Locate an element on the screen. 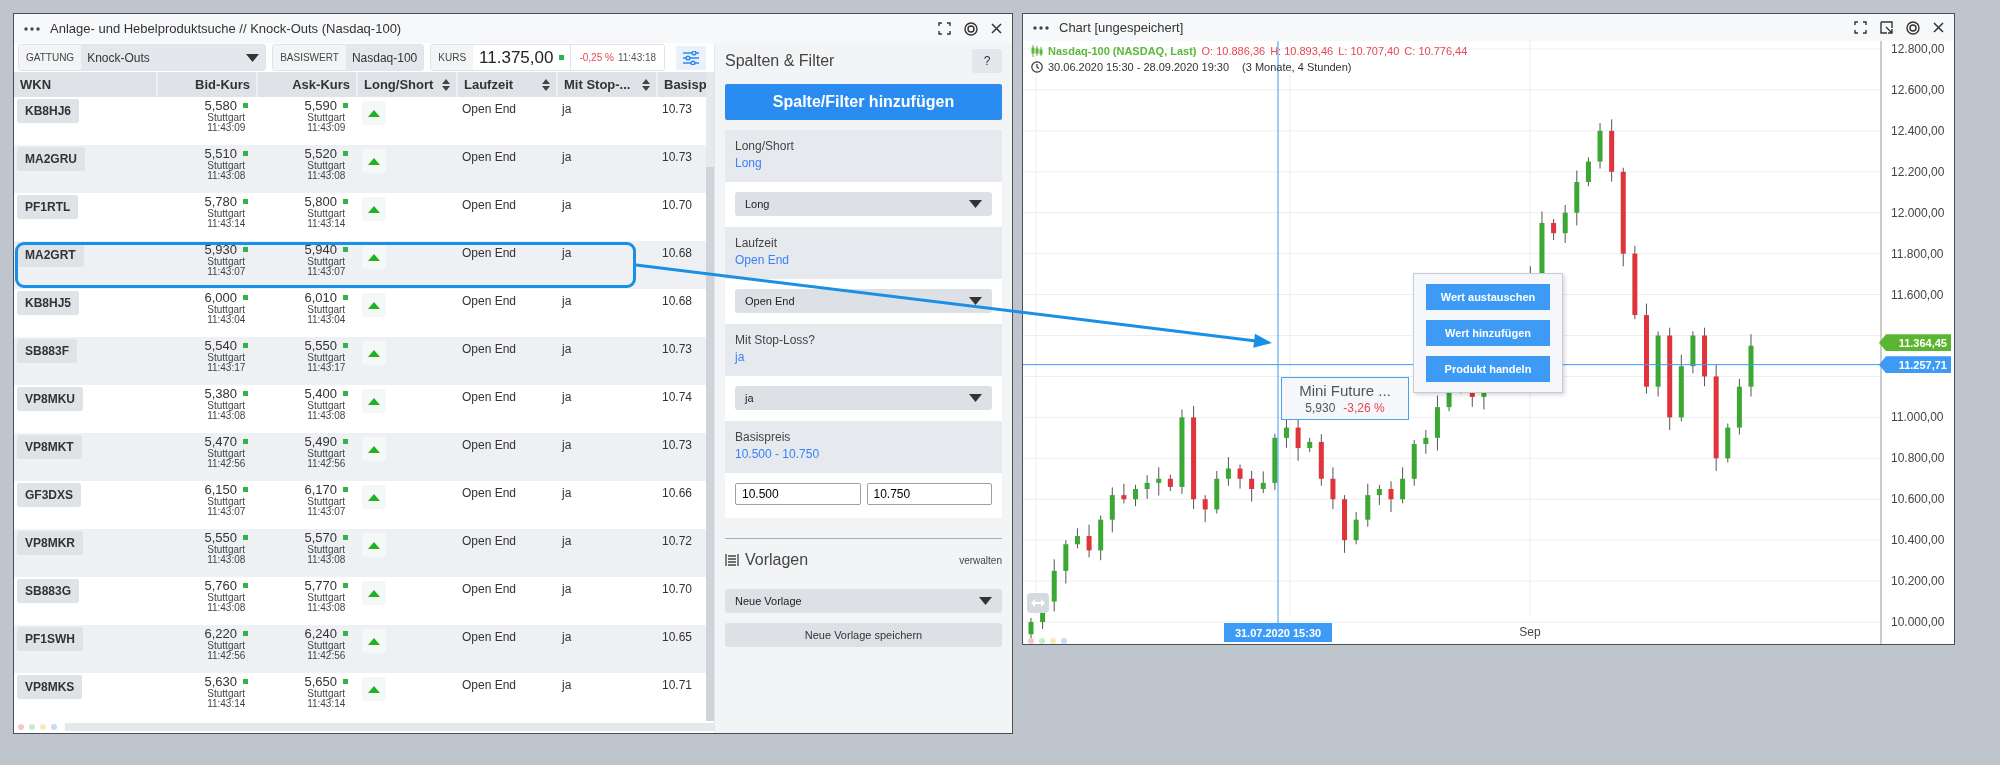  up-triangle-icon is located at coordinates (374, 449).